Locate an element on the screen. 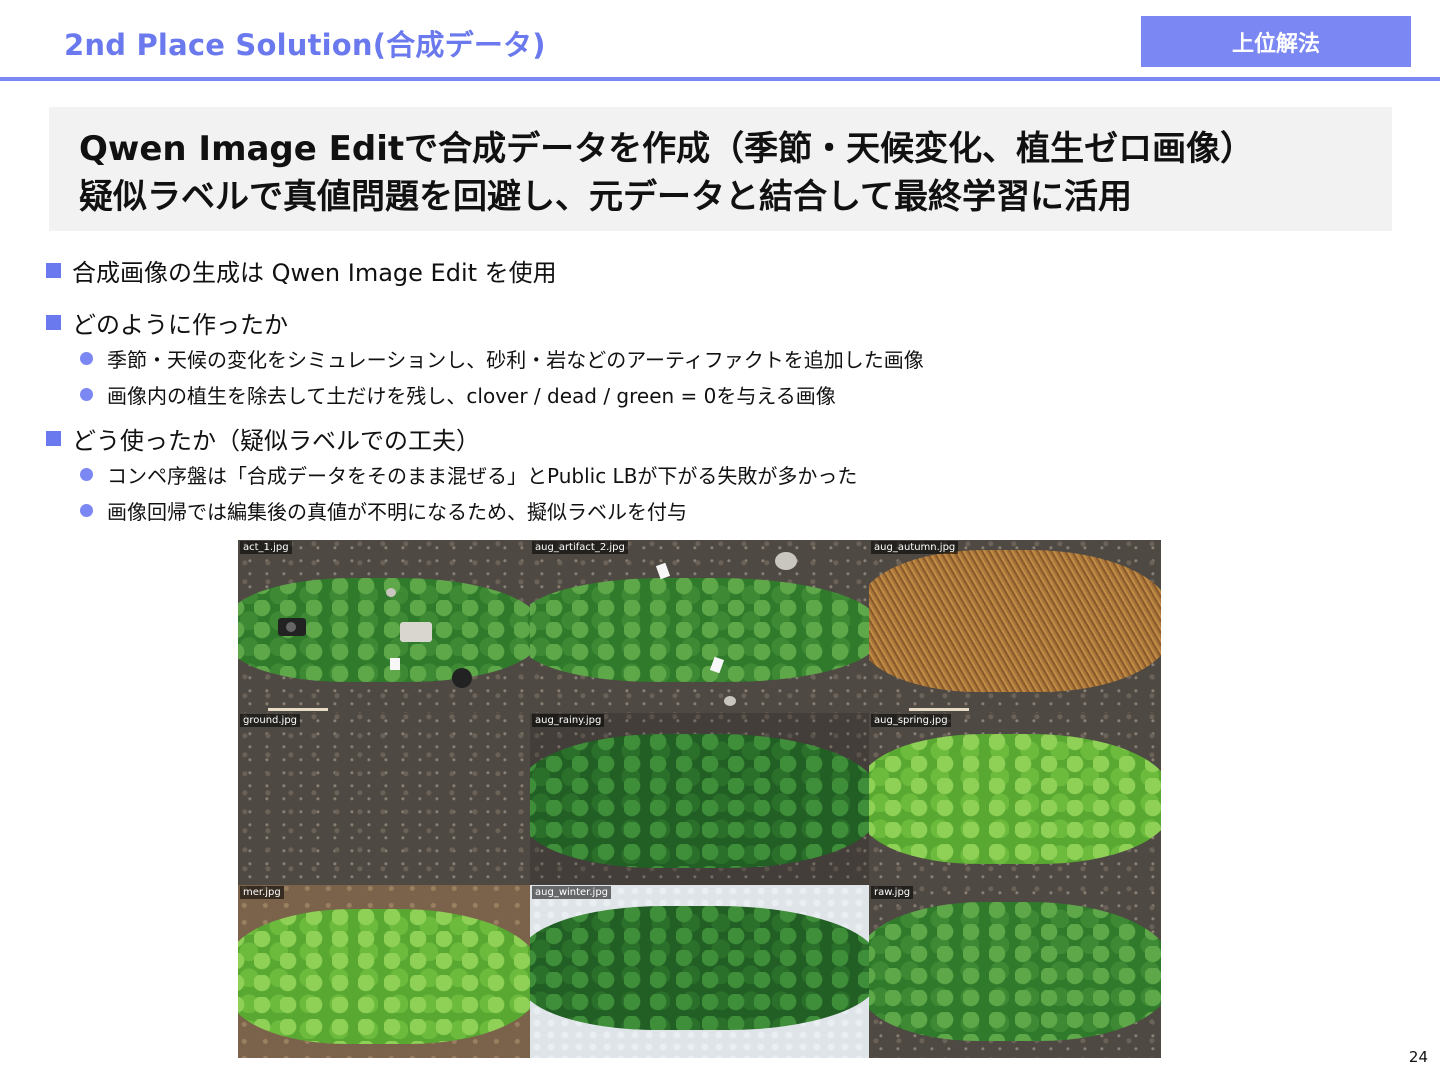  bullet-text: 合成画像の生成は Qwen Image Edit を使用 is located at coordinates (314, 272).